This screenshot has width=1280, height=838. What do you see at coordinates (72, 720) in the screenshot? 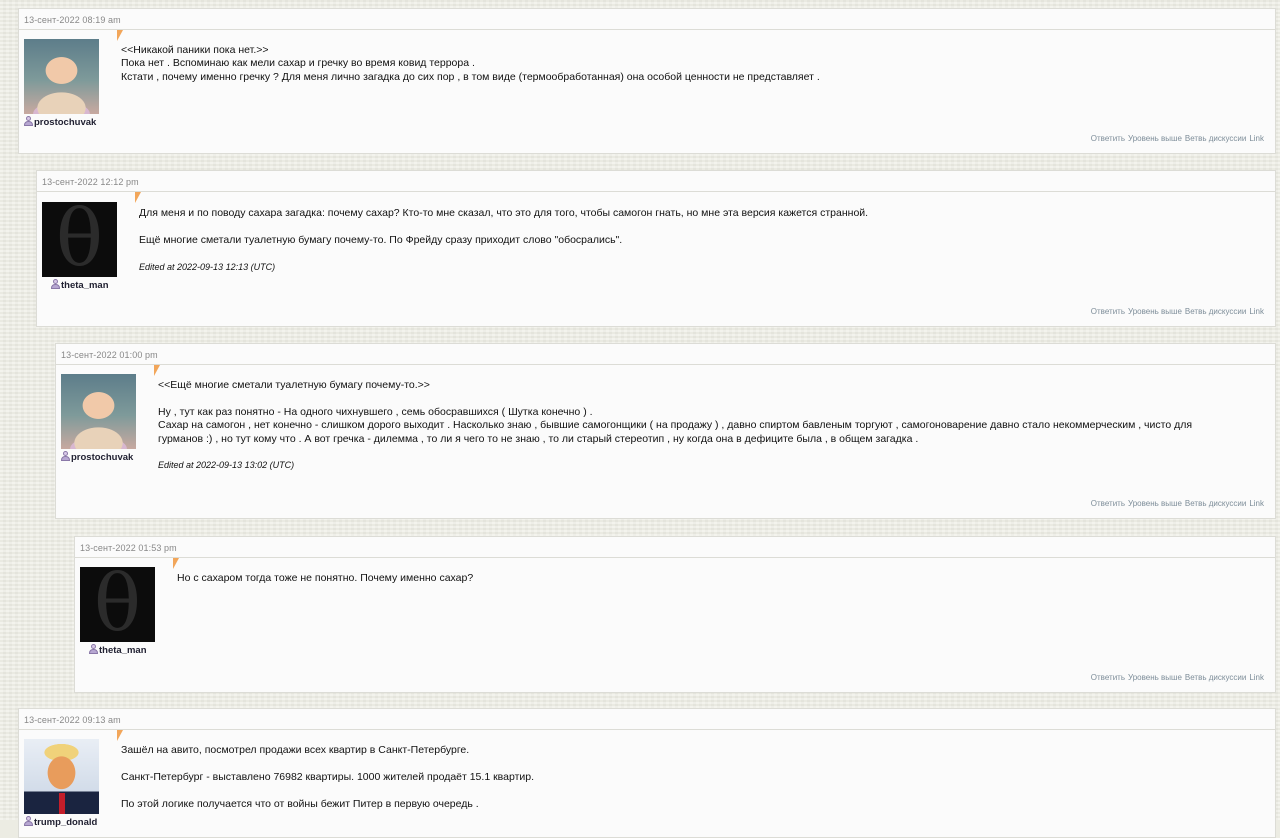
I see `comment-date: 13-сент-2022 09:13 am` at bounding box center [72, 720].